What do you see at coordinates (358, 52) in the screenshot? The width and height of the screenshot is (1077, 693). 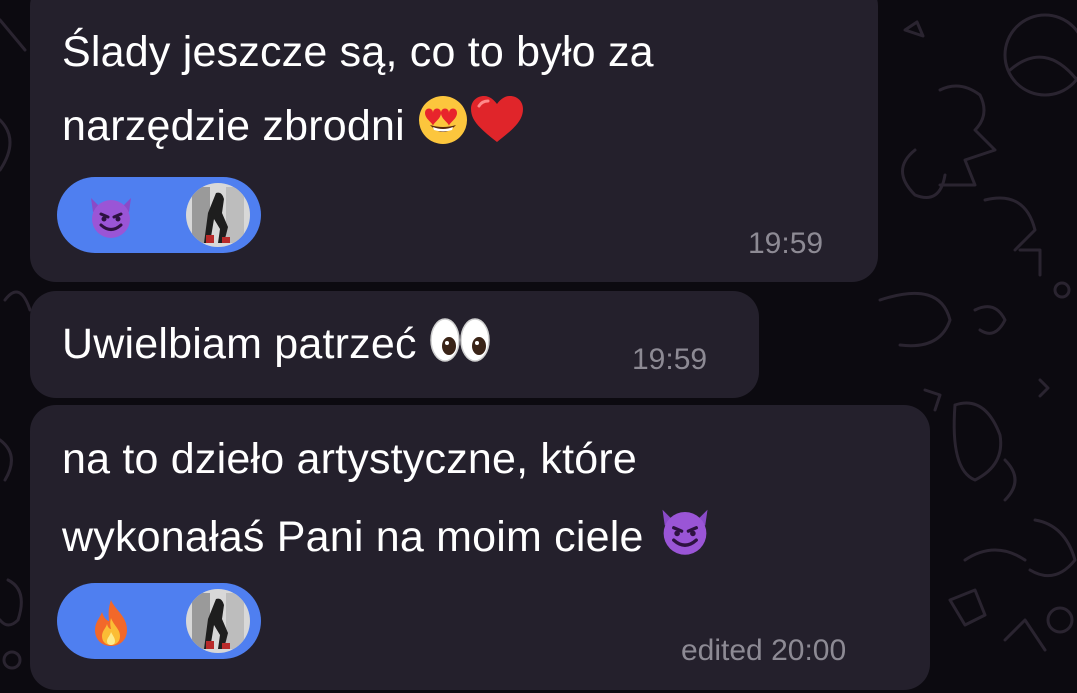 I see `message-text-line: Ślady jeszcze są, co to było za` at bounding box center [358, 52].